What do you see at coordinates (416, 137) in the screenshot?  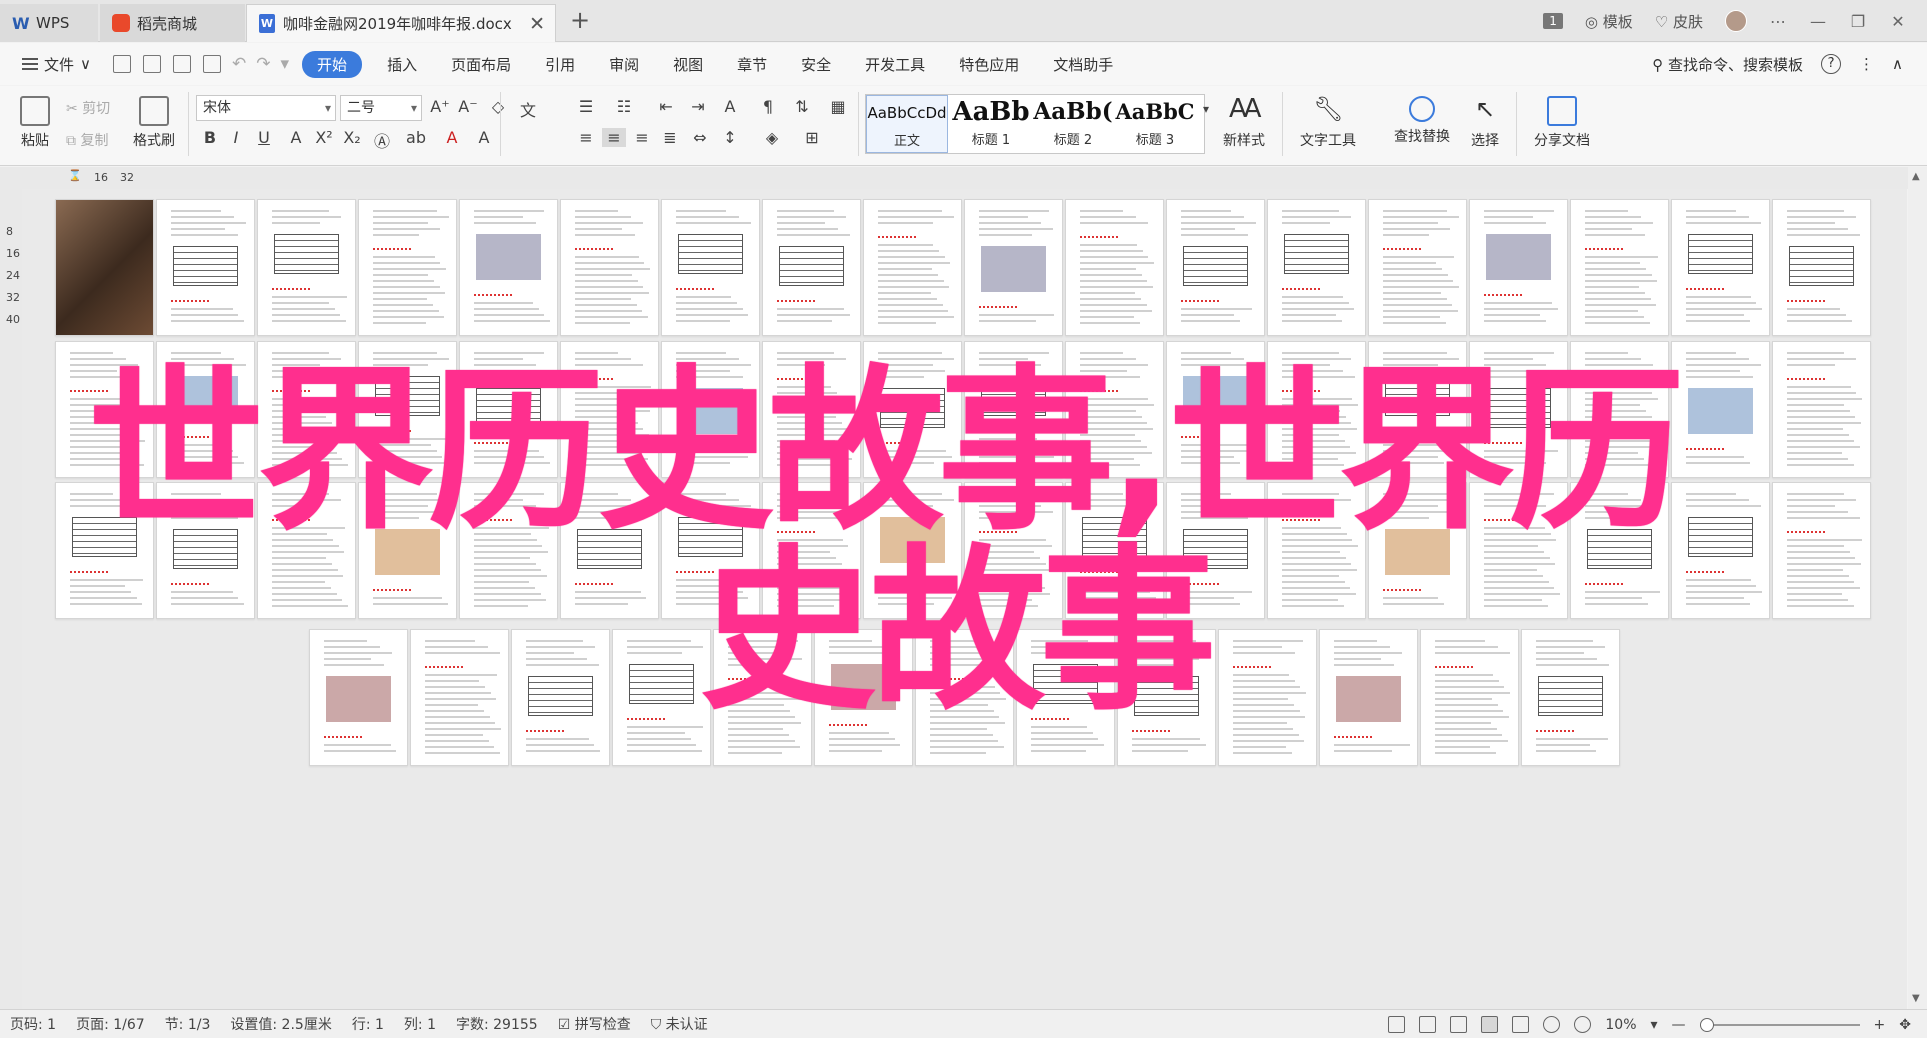 I see `highlight-icon: ab` at bounding box center [416, 137].